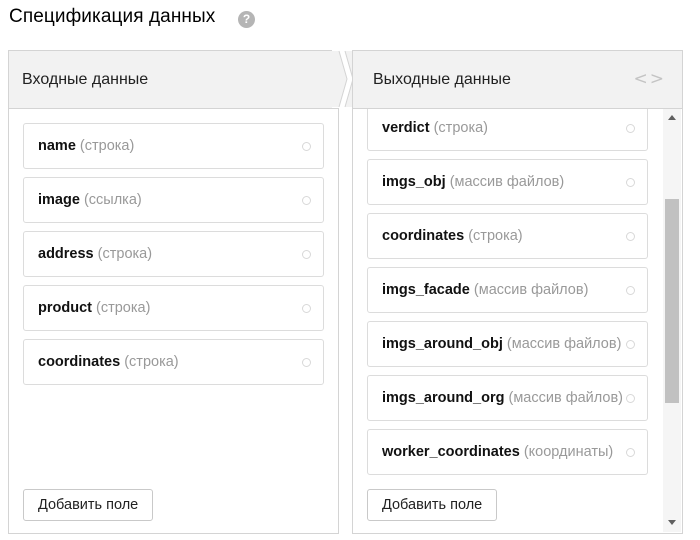 This screenshot has width=700, height=540. I want to click on field-label: imgs_obj (массив файлов), so click(473, 182).